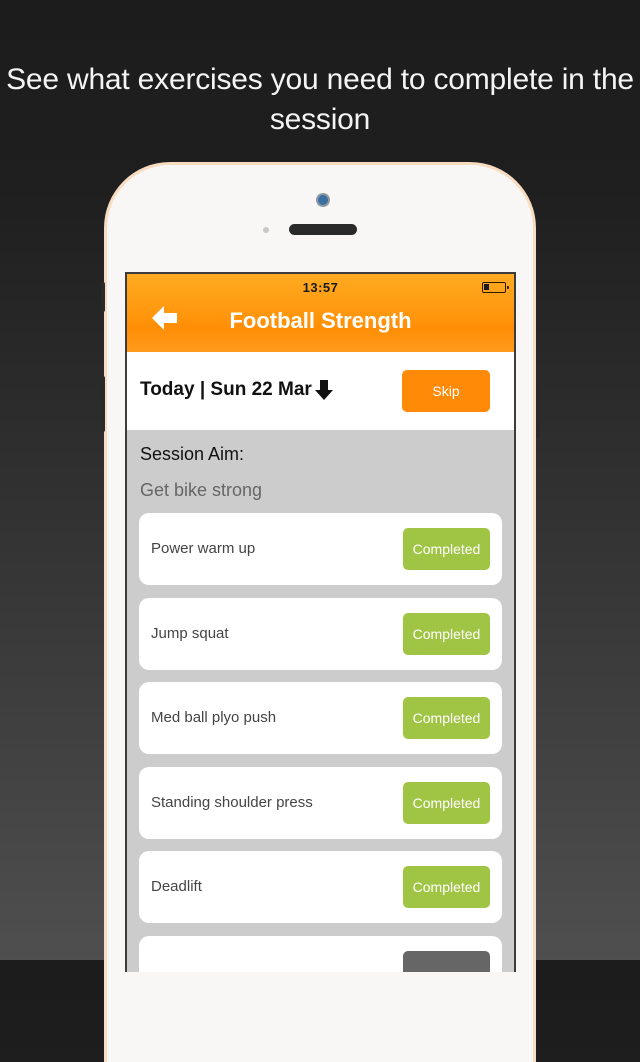 This screenshot has height=1062, width=640. Describe the element at coordinates (446, 961) in the screenshot. I see `pending-button` at that location.